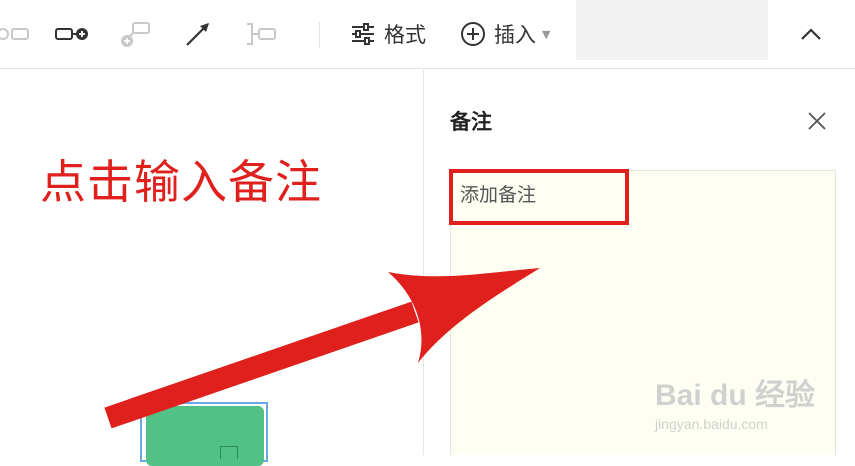  What do you see at coordinates (735, 395) in the screenshot?
I see `watermark-main: Bai du 经验` at bounding box center [735, 395].